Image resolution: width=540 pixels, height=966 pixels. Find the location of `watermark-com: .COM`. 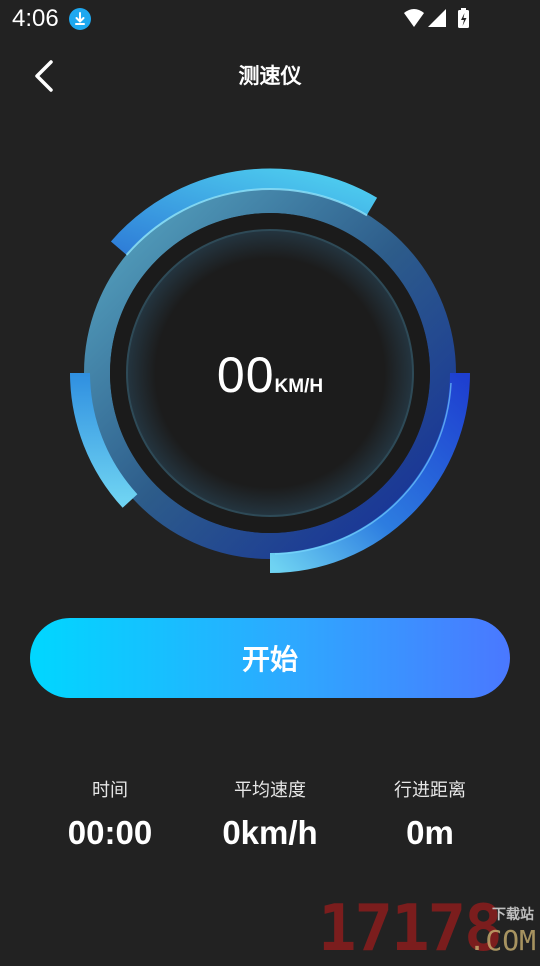

watermark-com: .COM is located at coordinates (502, 940).